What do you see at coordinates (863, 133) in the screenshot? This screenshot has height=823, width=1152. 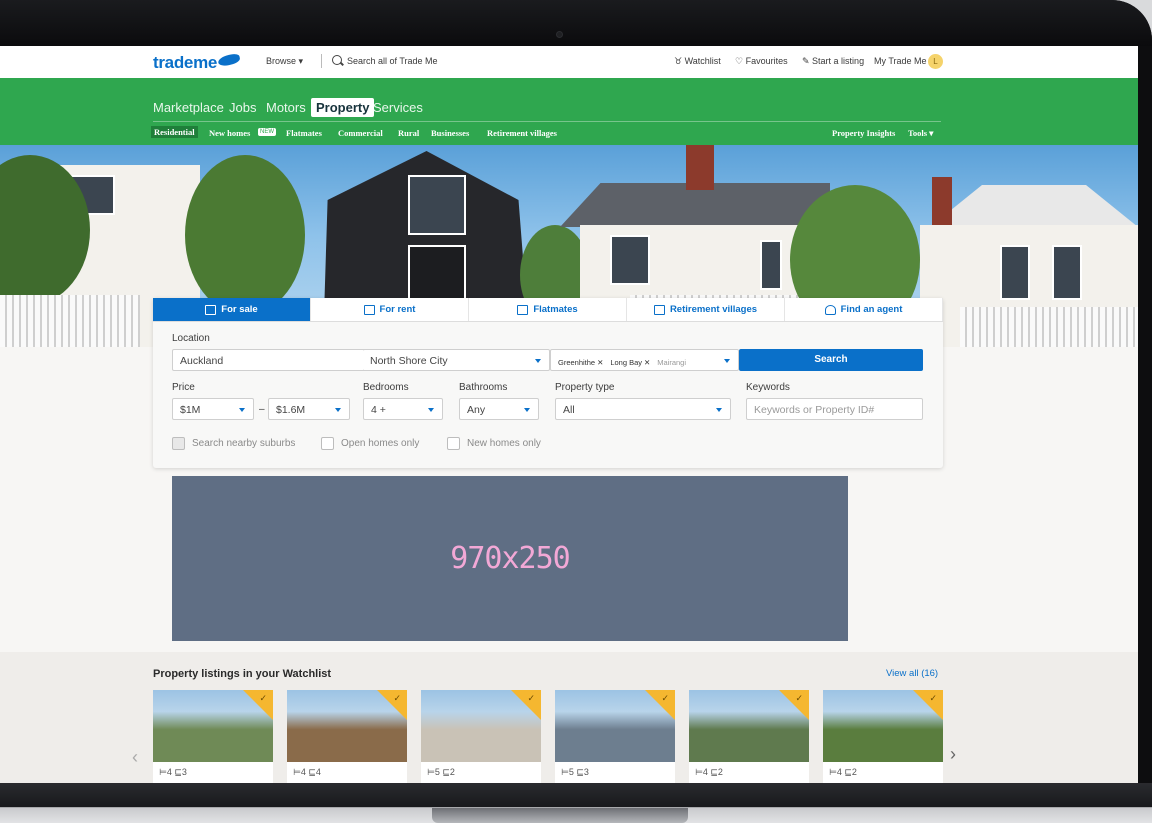 I see `property-insights-link: Property Insights` at bounding box center [863, 133].